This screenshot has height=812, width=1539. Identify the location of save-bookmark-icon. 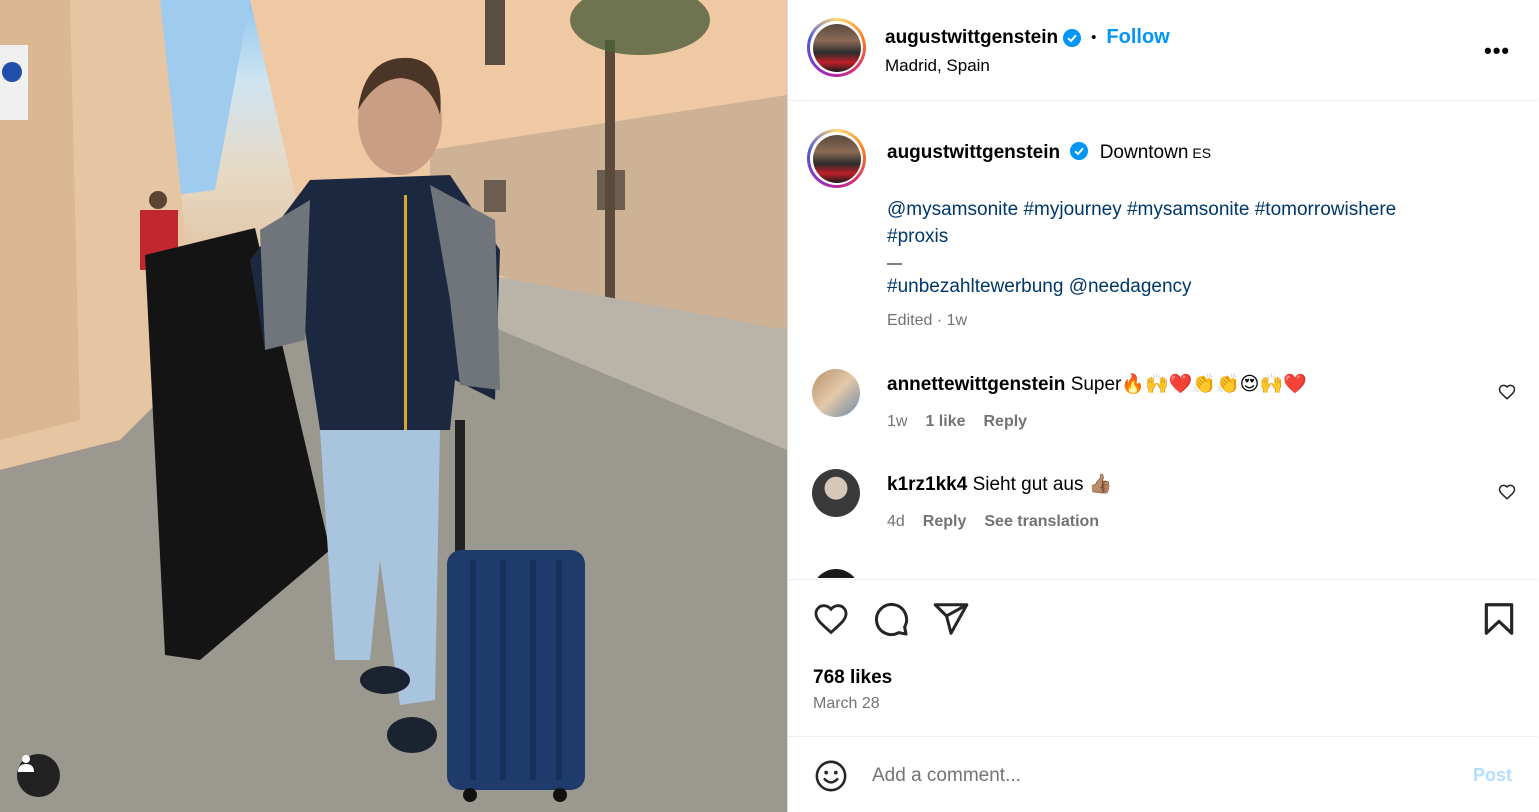
(1499, 619).